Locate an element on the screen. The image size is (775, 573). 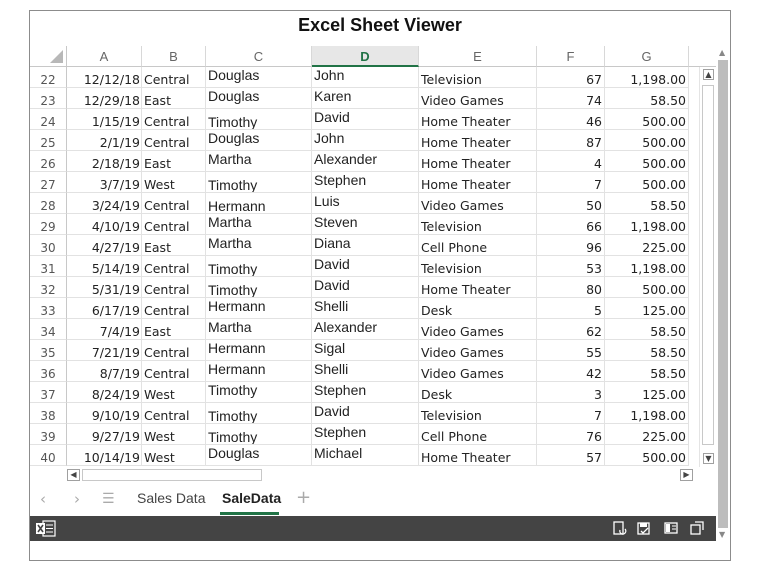
scroll-down-button: ▼ is located at coordinates (708, 458).